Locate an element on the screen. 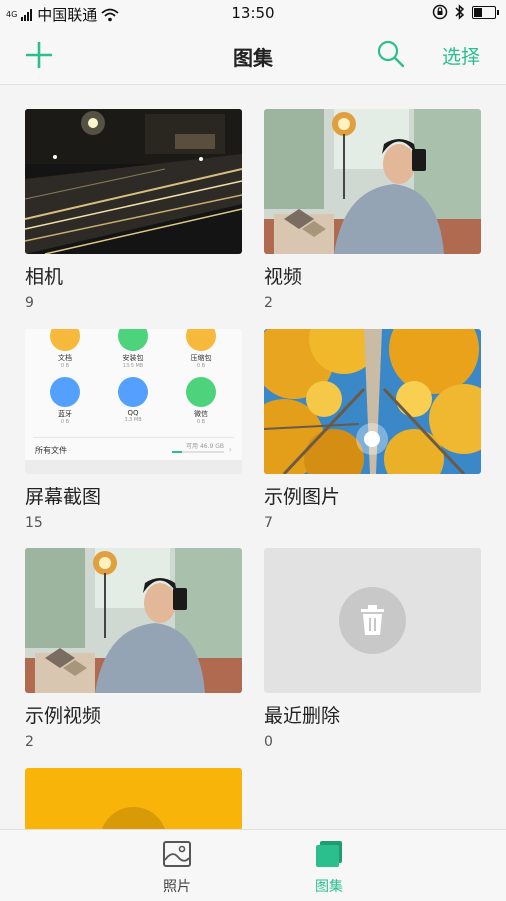  bottom-shadow is located at coordinates (133, 467).